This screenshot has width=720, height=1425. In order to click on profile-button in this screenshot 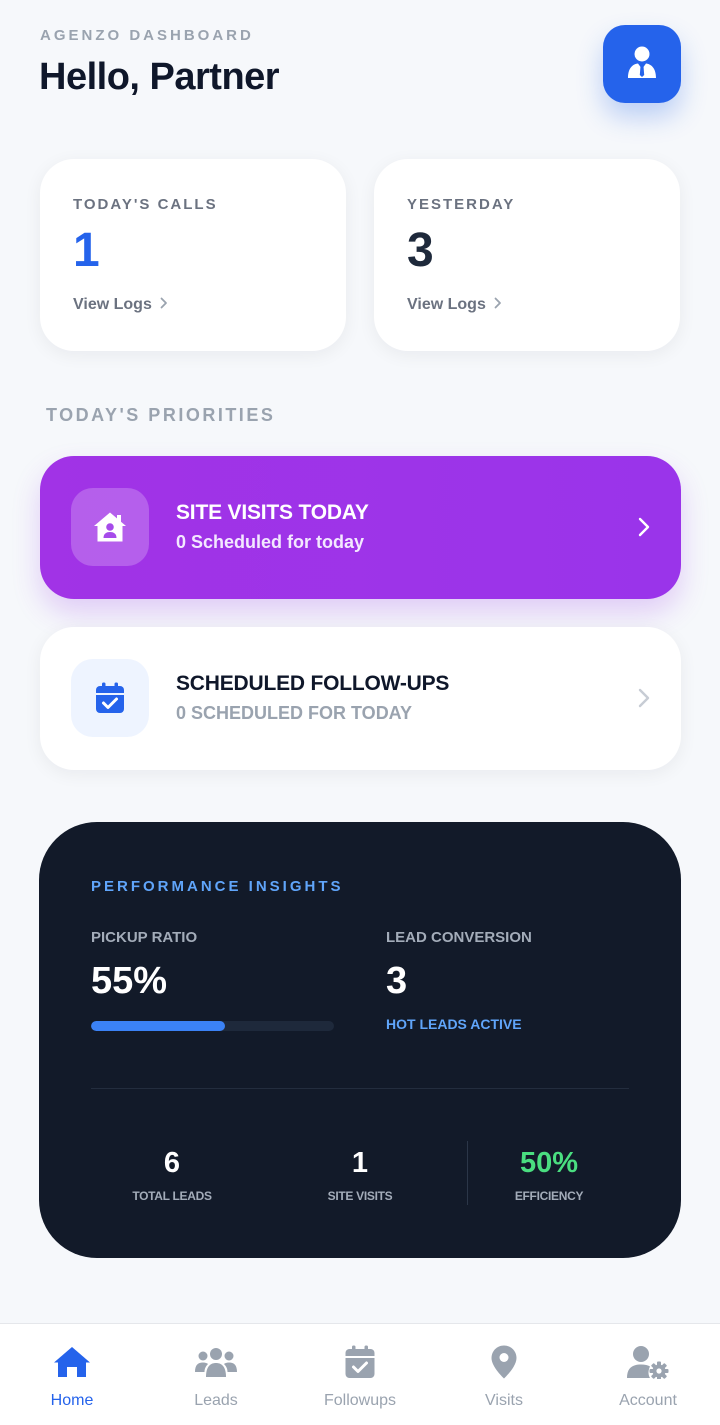, I will do `click(642, 64)`.